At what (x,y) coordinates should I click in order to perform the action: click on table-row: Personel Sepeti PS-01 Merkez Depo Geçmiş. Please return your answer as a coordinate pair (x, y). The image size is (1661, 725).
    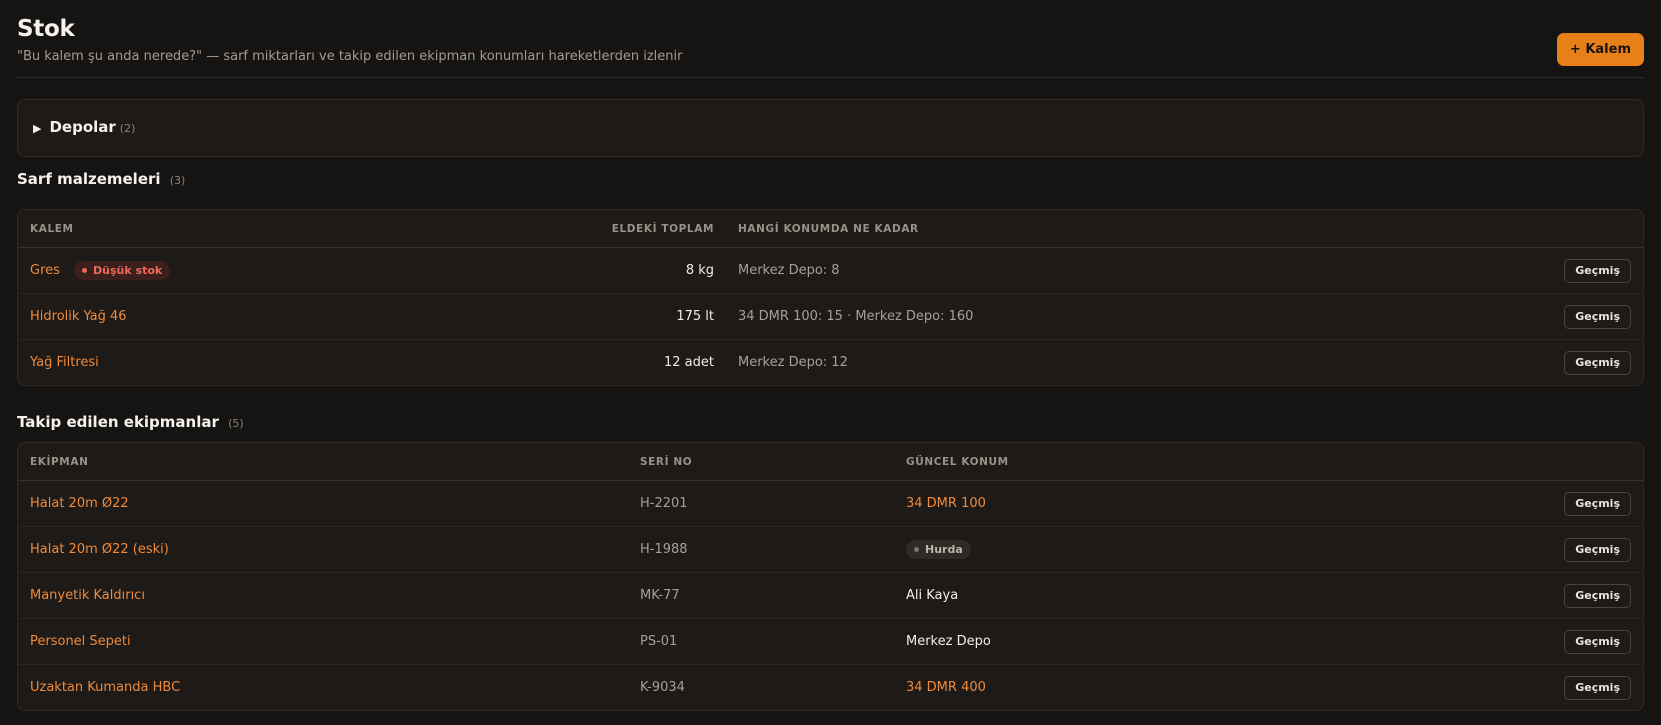
    Looking at the image, I should click on (830, 641).